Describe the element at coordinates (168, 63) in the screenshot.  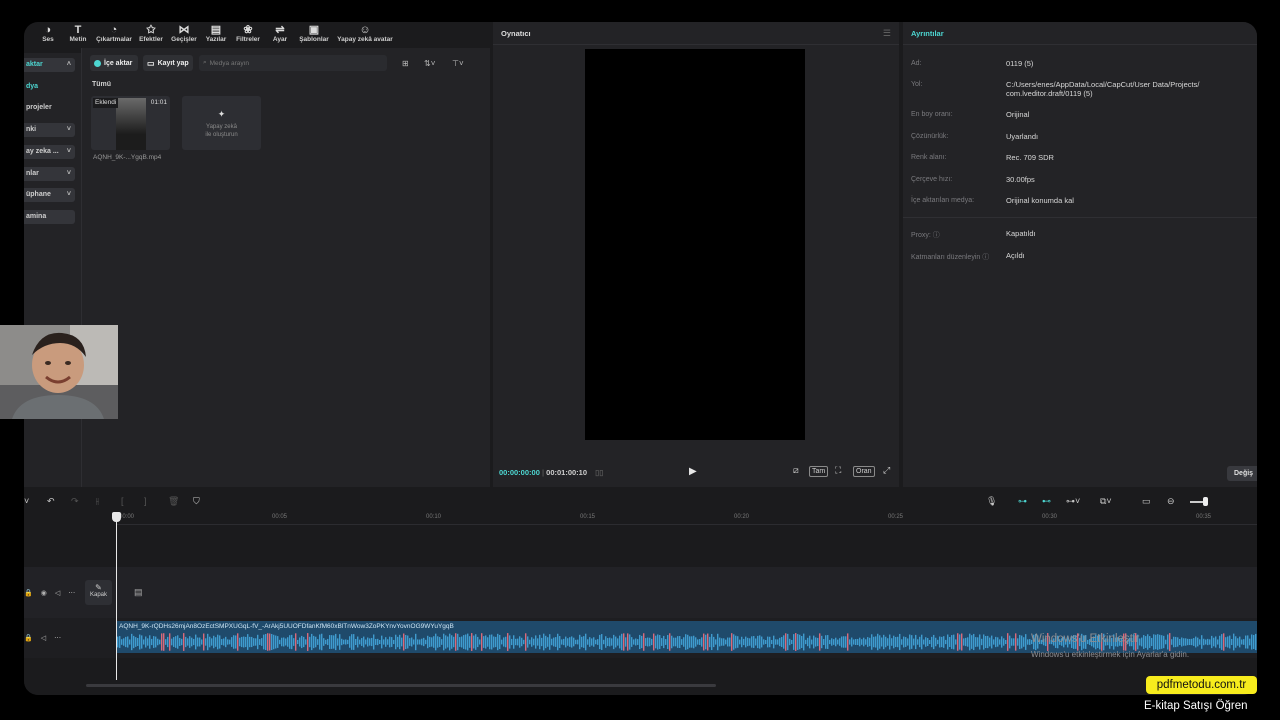
I see `record-button: ▭ Kayıt yap` at that location.